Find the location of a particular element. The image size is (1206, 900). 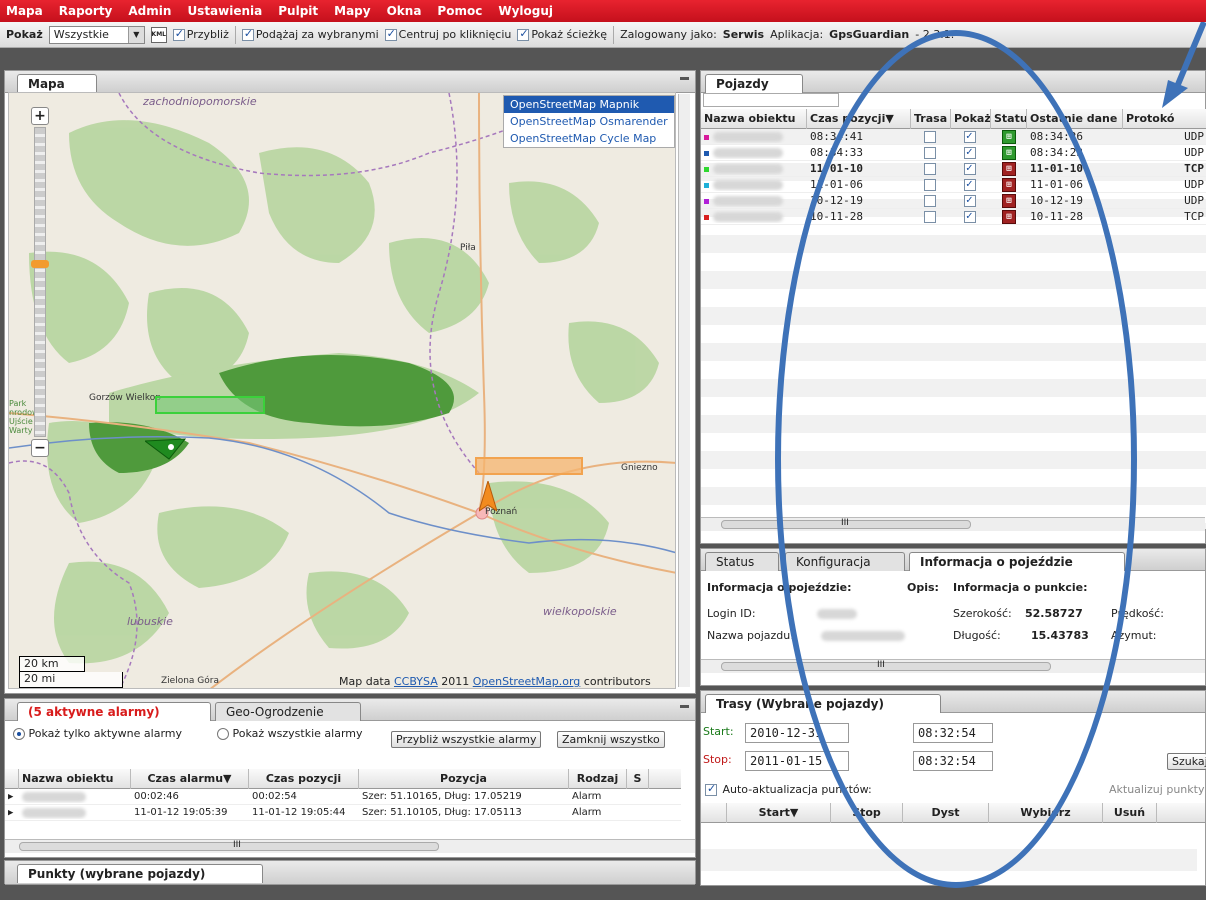

search-button: Szukaj is located at coordinates (1186, 761).